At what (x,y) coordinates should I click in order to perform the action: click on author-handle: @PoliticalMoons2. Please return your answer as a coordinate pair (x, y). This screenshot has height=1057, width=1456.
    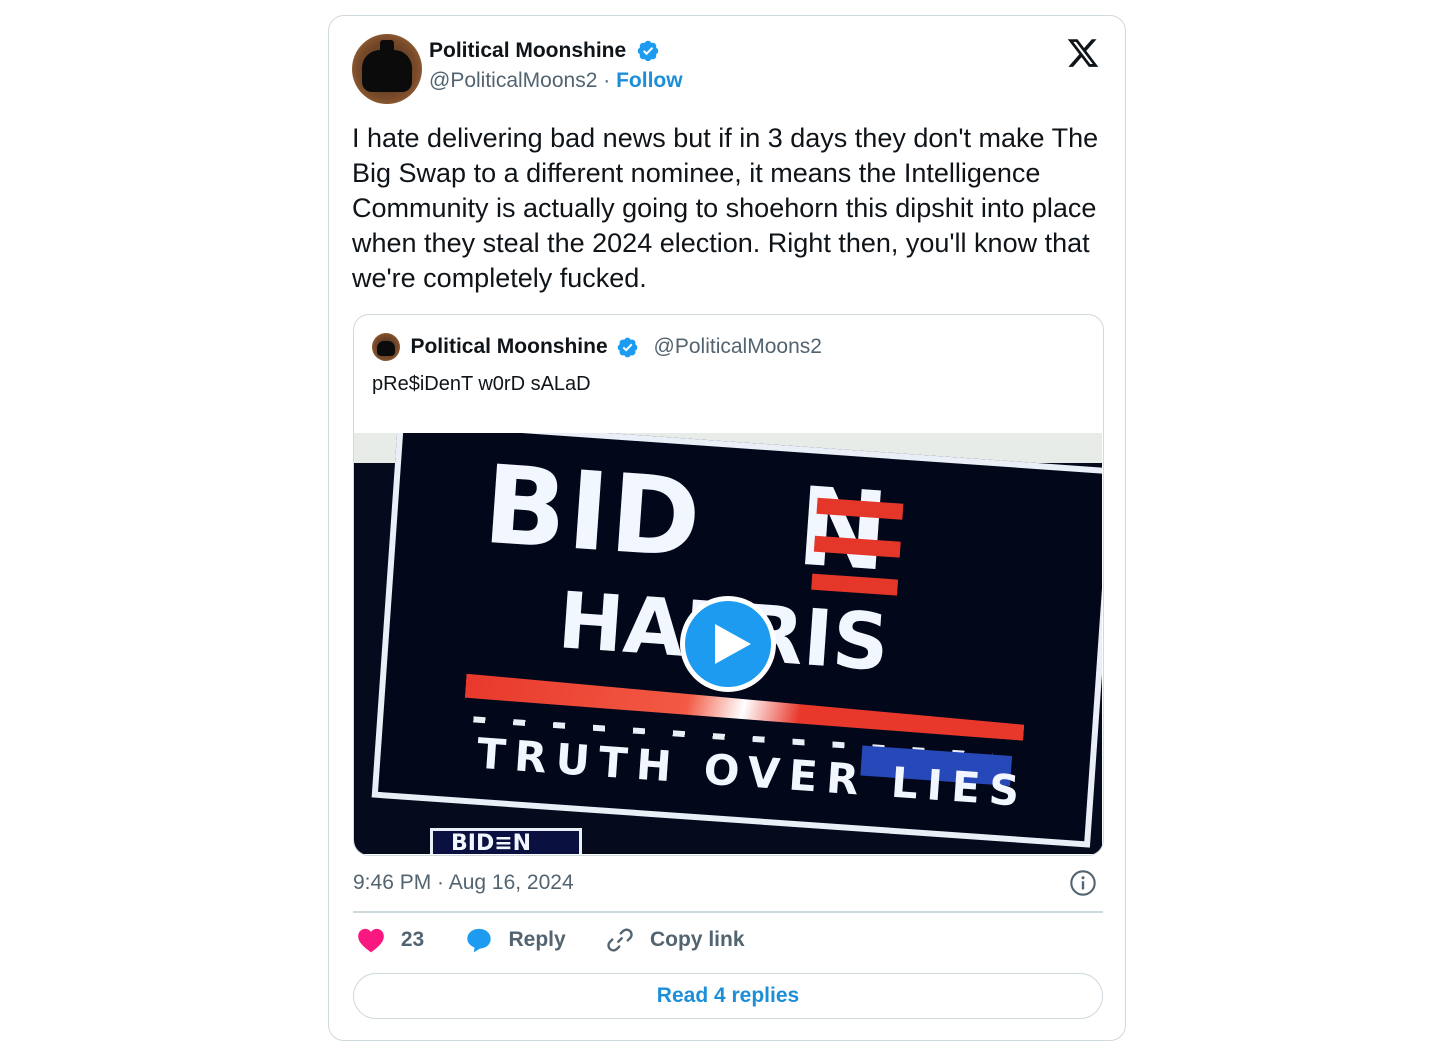
    Looking at the image, I should click on (513, 80).